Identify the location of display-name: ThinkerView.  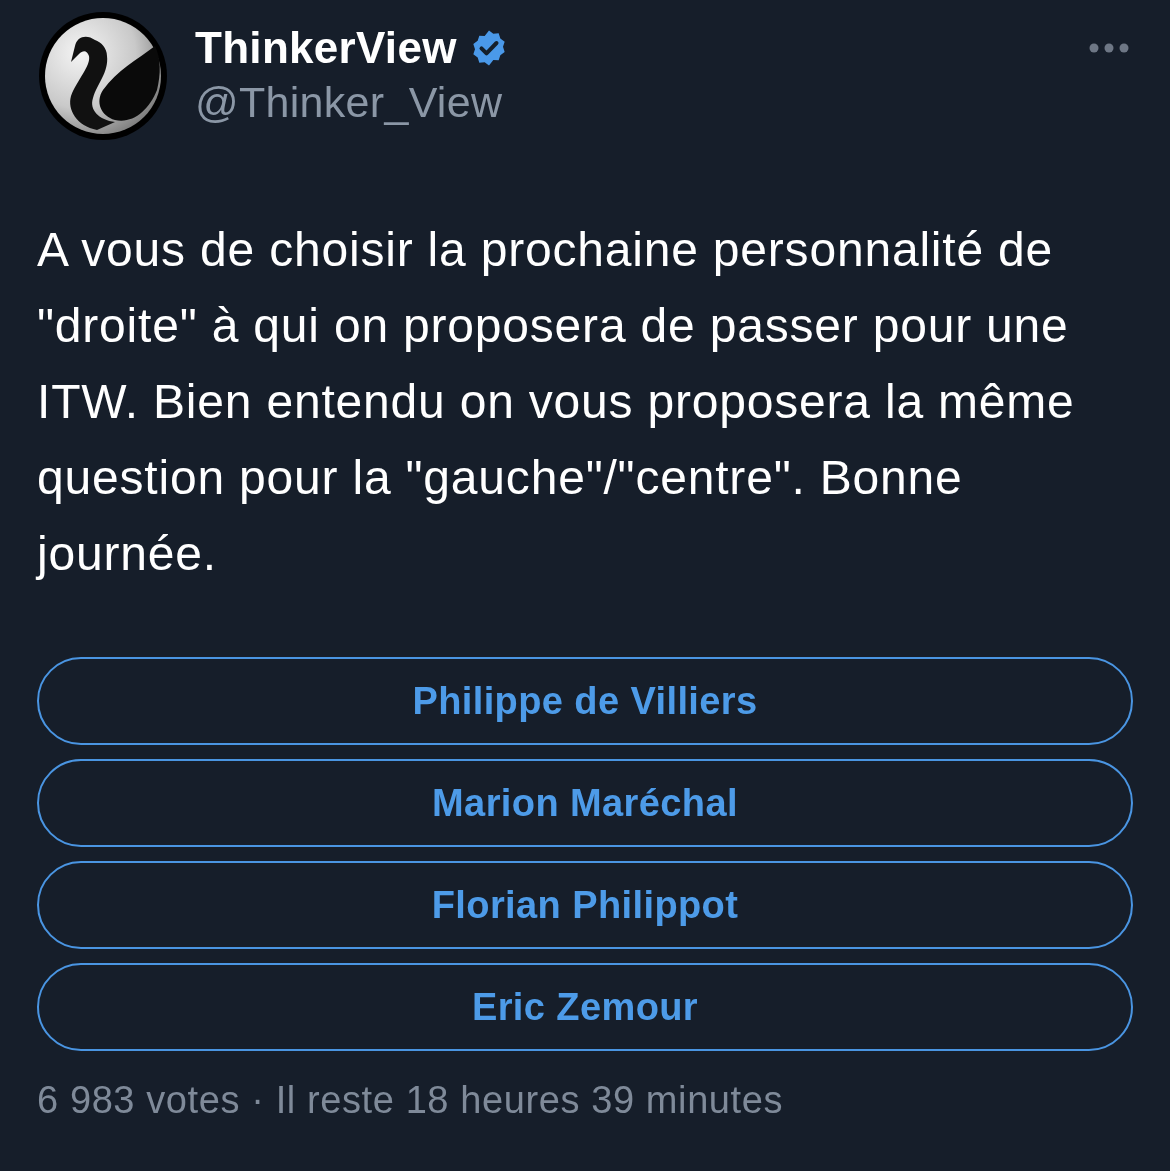
(326, 48).